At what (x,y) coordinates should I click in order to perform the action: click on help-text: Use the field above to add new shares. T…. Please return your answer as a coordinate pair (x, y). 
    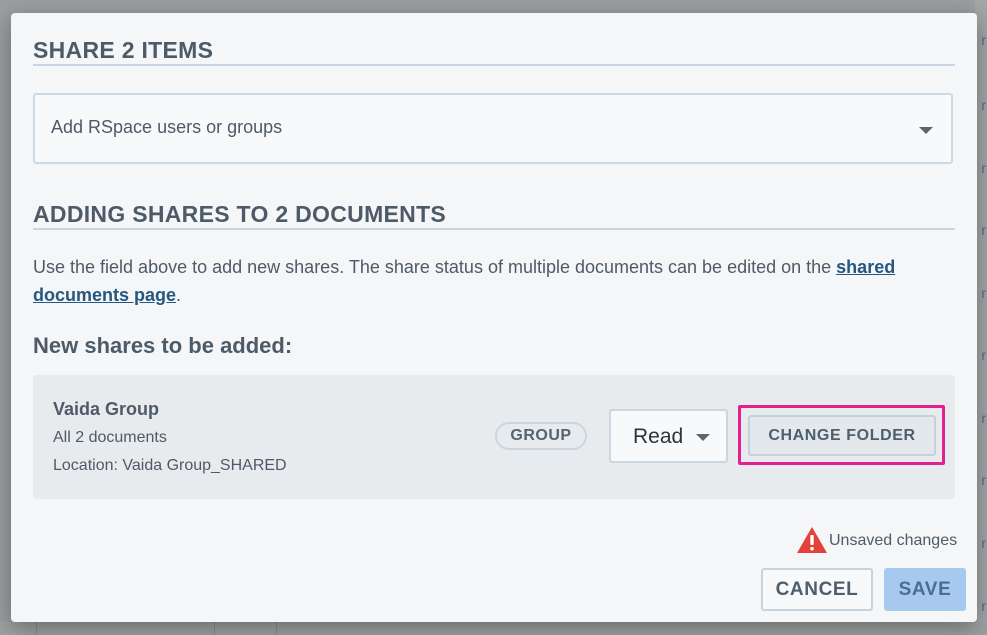
    Looking at the image, I should click on (493, 281).